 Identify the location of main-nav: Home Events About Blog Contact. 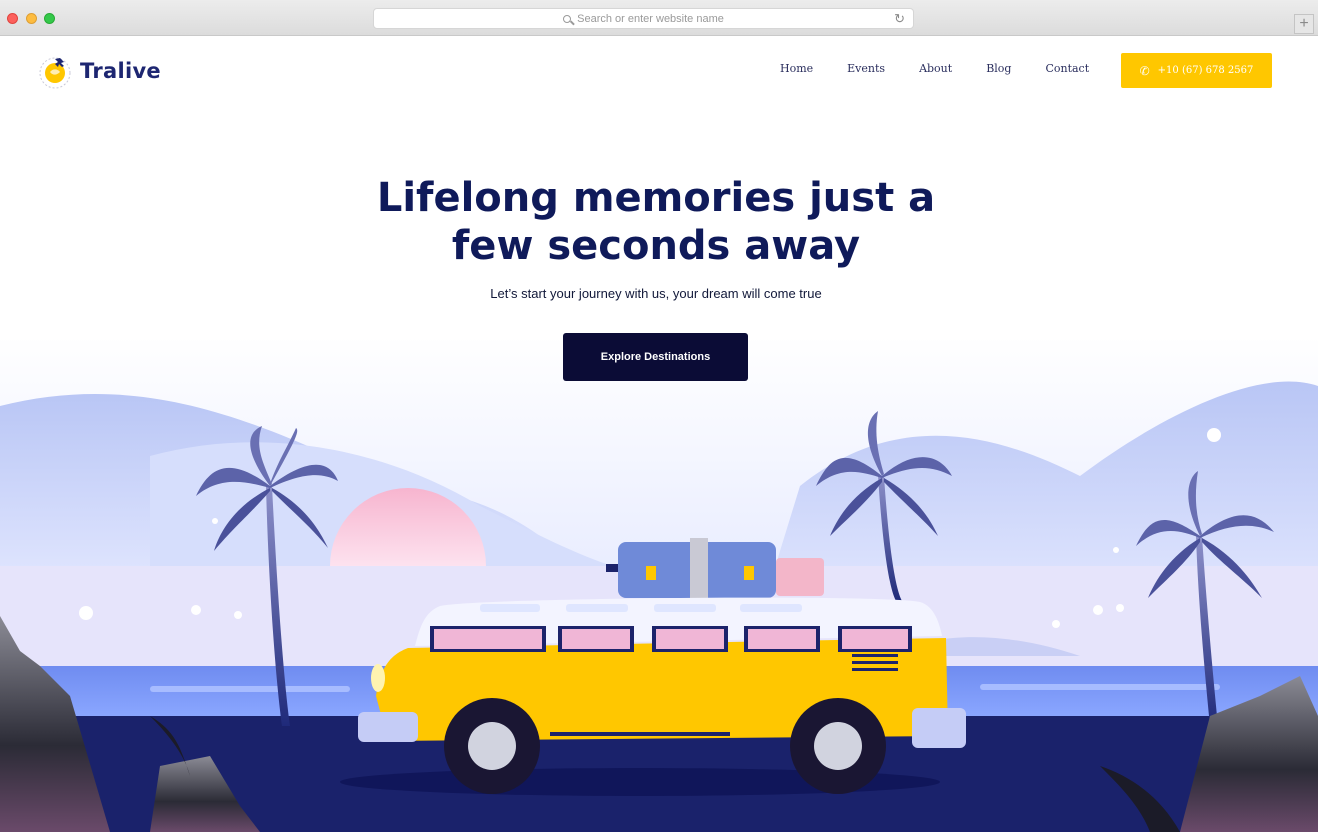
(951, 68).